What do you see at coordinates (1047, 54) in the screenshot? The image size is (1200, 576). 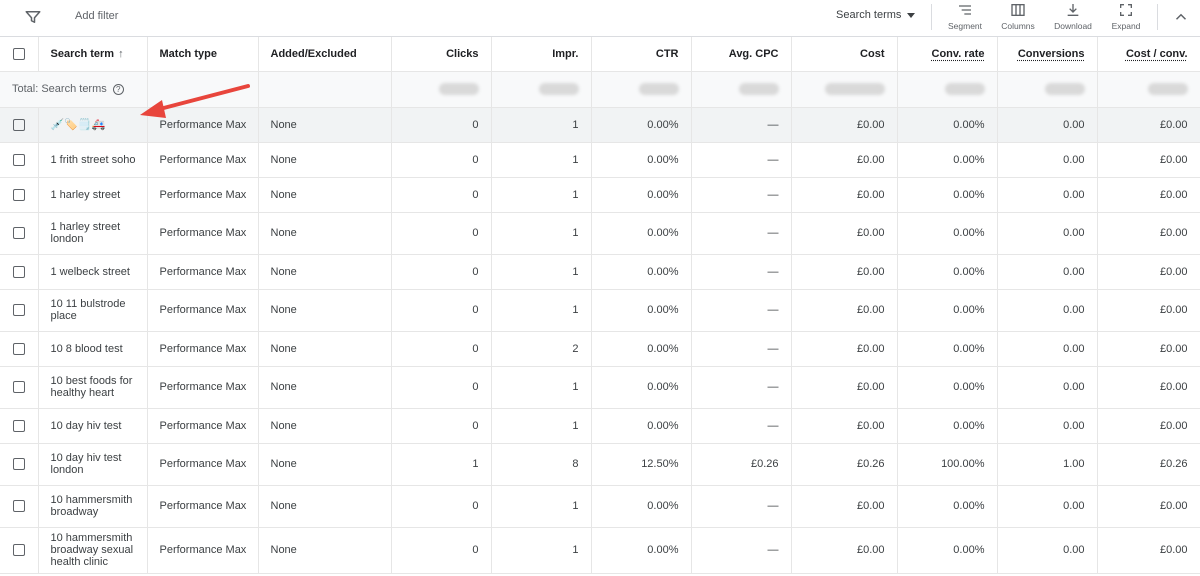 I see `col-header-conversions: Conversions` at bounding box center [1047, 54].